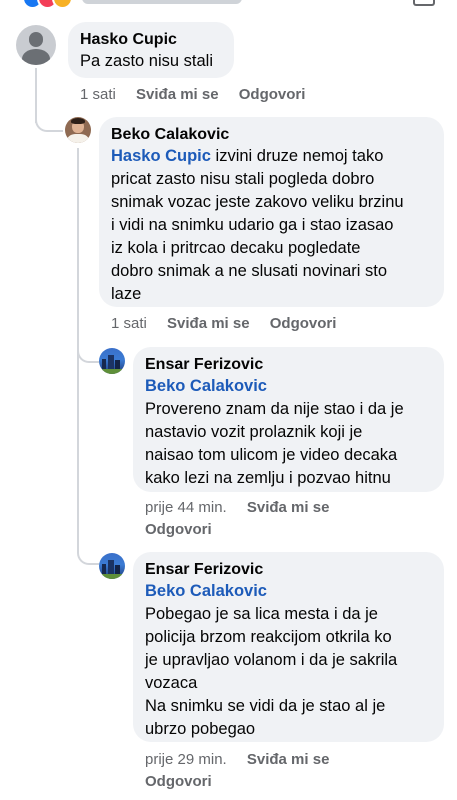 The height and width of the screenshot is (800, 457). What do you see at coordinates (297, 156) in the screenshot?
I see `comment-line: izvini druze nemoj tako` at bounding box center [297, 156].